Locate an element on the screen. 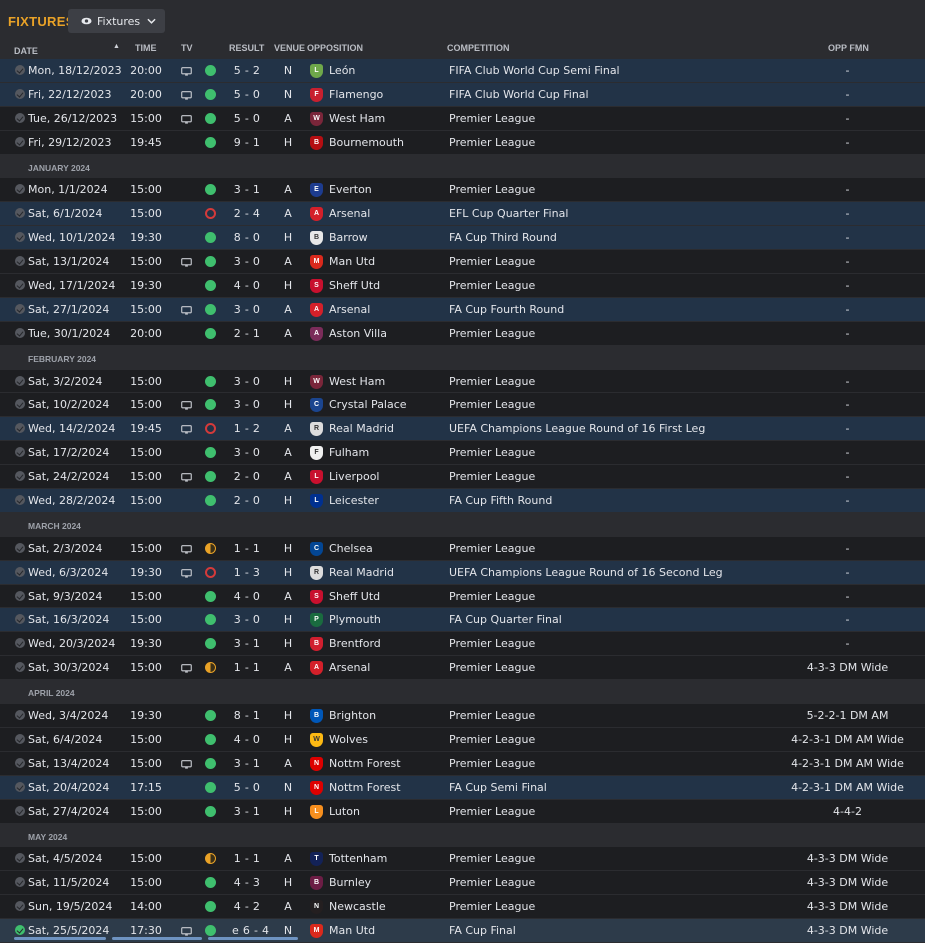  fixture-opposition: Real Madrid is located at coordinates (361, 572).